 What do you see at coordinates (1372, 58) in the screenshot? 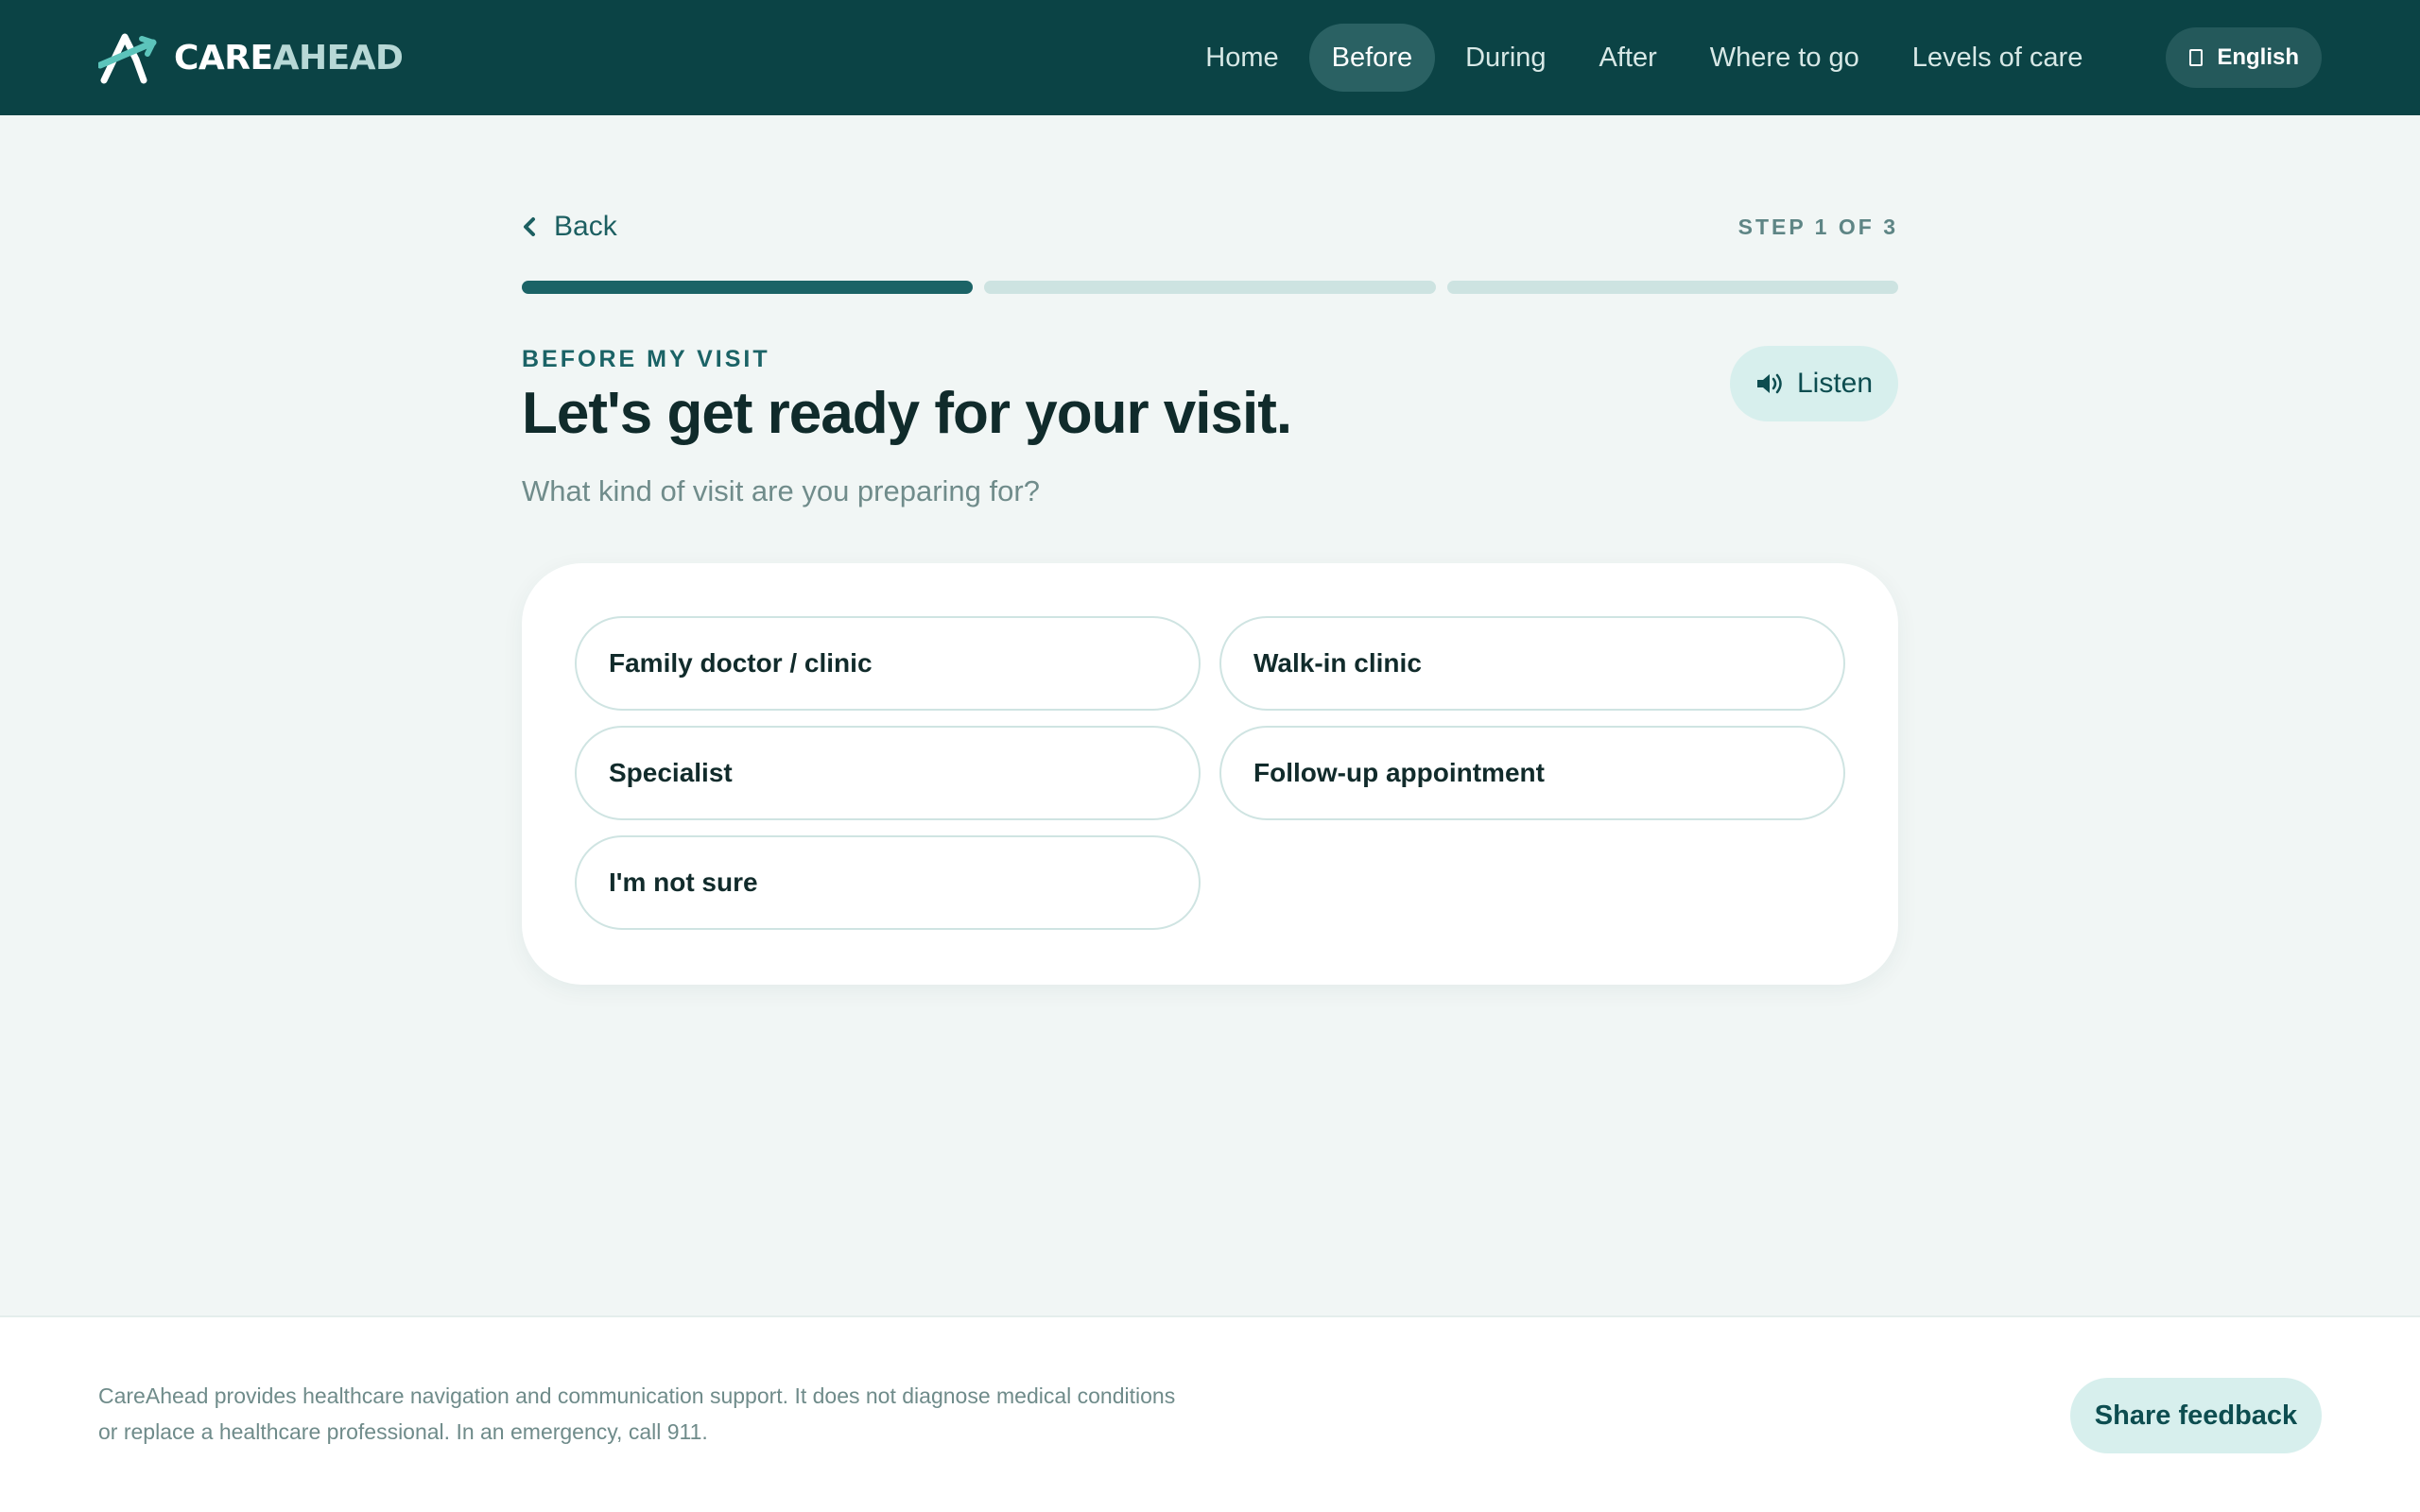
I see `nav-item-before: Before` at bounding box center [1372, 58].